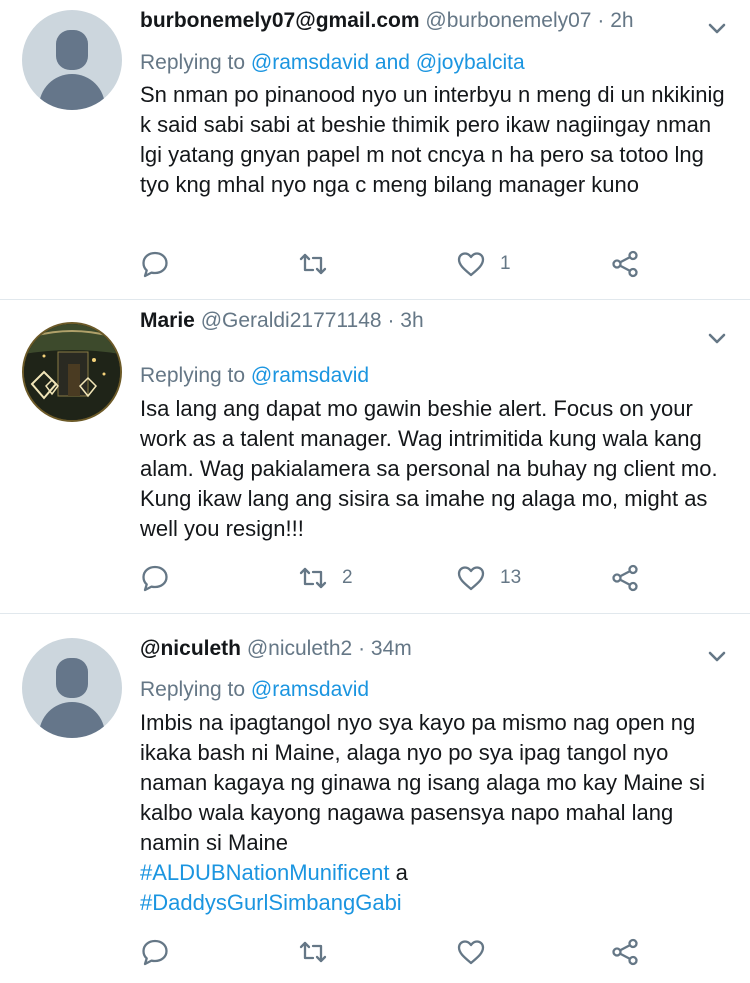  I want to click on like-button, so click(478, 952).